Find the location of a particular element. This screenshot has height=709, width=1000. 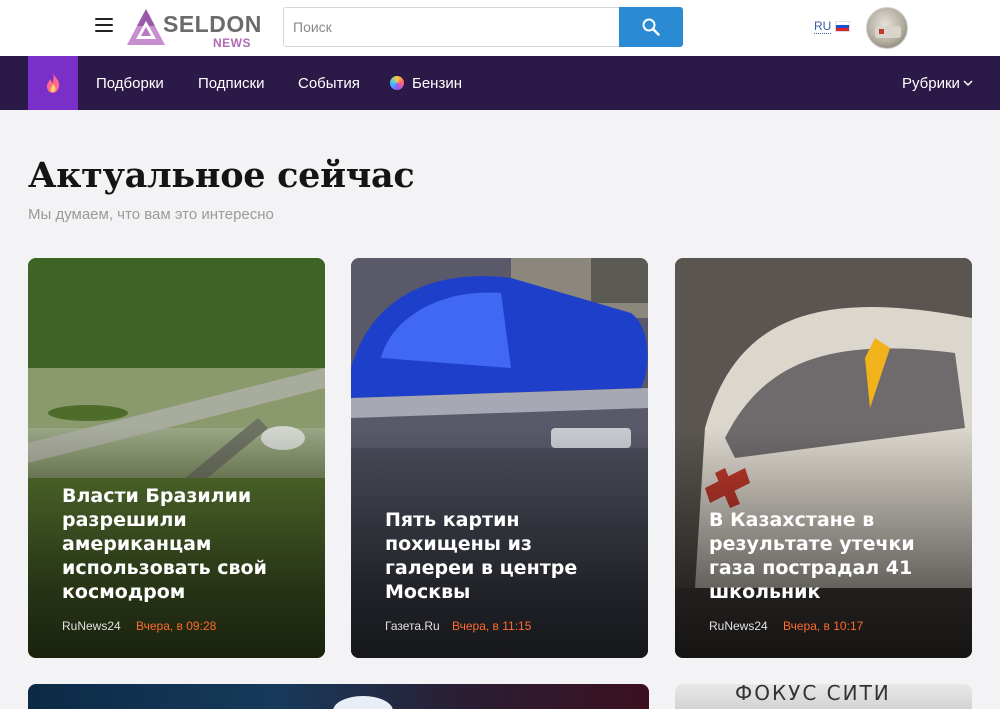

fire-icon is located at coordinates (53, 83).